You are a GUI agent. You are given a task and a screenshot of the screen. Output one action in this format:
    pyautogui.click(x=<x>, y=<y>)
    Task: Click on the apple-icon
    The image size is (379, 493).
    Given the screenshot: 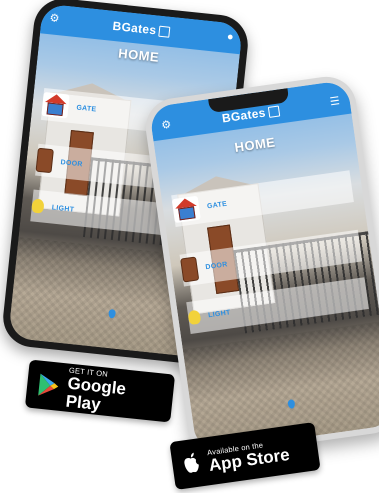 What is the action you would take?
    pyautogui.click(x=191, y=462)
    